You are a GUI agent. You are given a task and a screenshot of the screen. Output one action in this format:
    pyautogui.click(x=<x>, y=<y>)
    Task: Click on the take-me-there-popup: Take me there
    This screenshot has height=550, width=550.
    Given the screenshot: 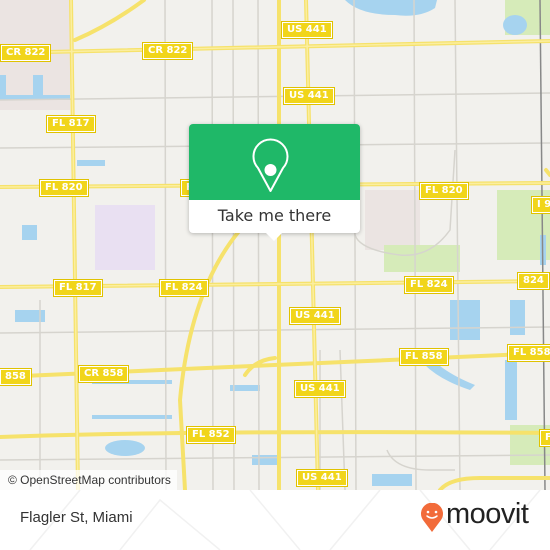 What is the action you would take?
    pyautogui.click(x=274, y=182)
    